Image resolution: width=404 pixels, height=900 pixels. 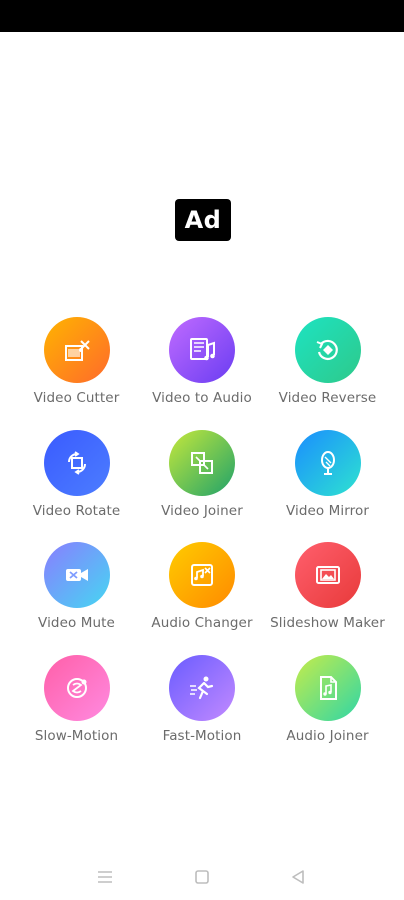 I want to click on fast-motion-tool: Fast-Motion, so click(x=202, y=711).